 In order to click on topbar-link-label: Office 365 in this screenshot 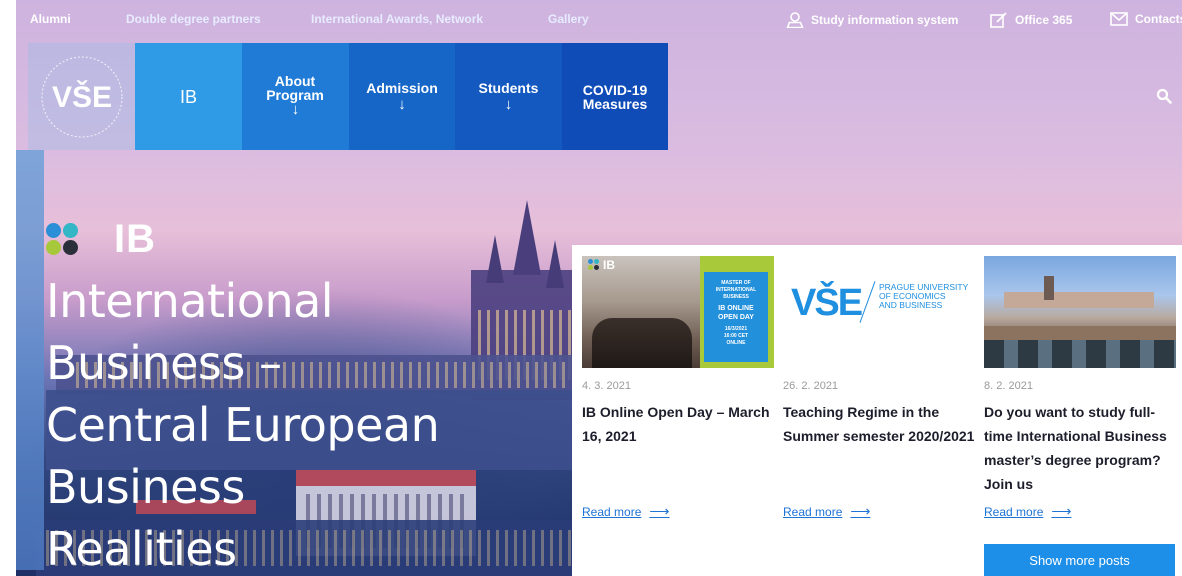, I will do `click(1044, 20)`.